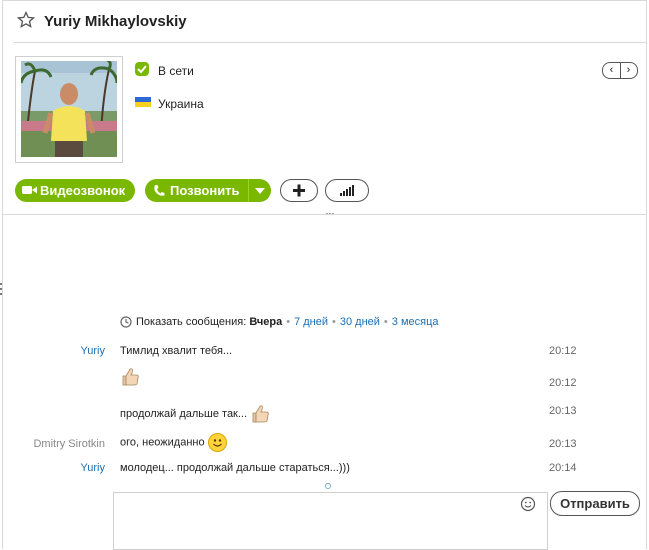  I want to click on avatar-frame, so click(69, 109).